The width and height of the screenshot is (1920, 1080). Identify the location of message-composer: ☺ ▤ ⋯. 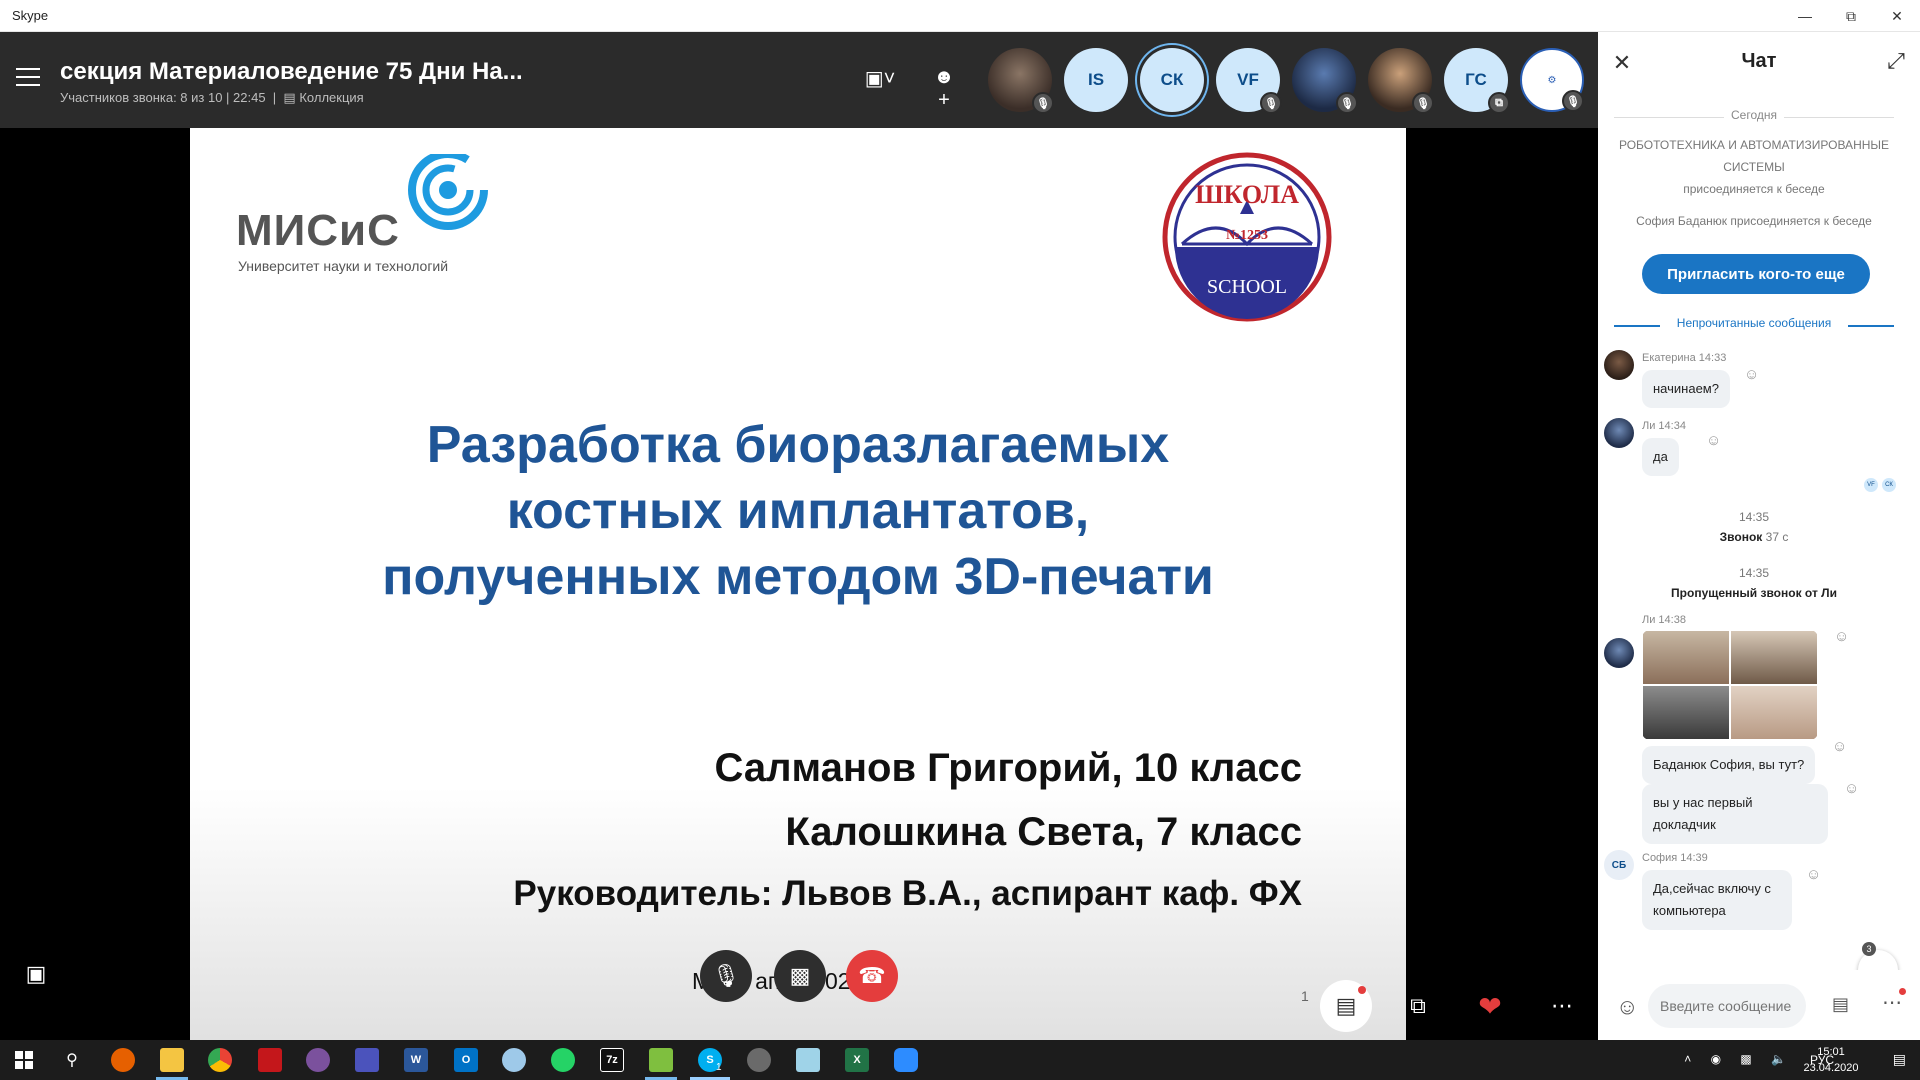
(1759, 1005).